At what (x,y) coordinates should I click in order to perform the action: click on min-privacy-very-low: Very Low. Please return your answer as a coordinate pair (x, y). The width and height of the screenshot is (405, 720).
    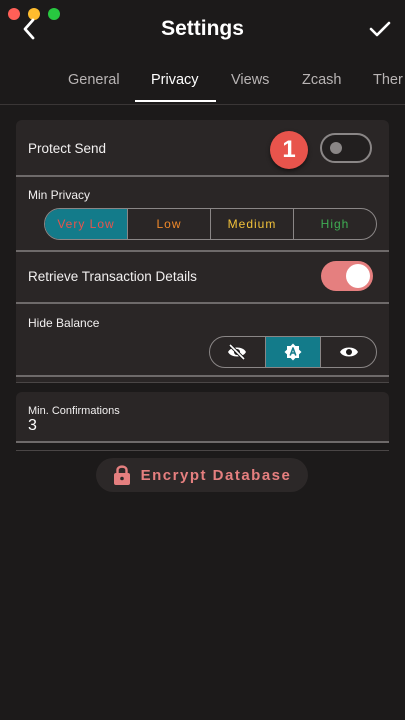
    Looking at the image, I should click on (86, 224).